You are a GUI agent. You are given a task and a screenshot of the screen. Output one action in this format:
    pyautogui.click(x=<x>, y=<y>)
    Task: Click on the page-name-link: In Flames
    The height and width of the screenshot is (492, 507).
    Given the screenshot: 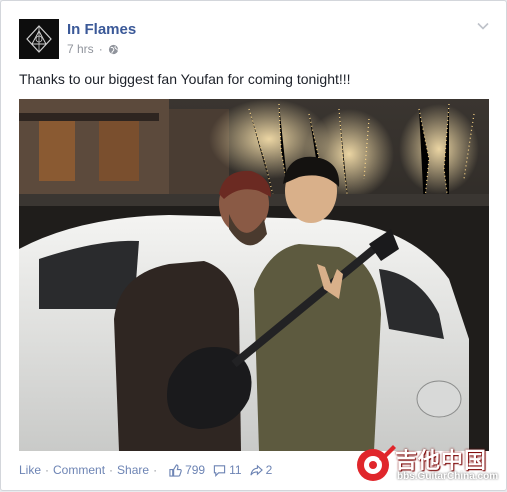 What is the action you would take?
    pyautogui.click(x=101, y=29)
    